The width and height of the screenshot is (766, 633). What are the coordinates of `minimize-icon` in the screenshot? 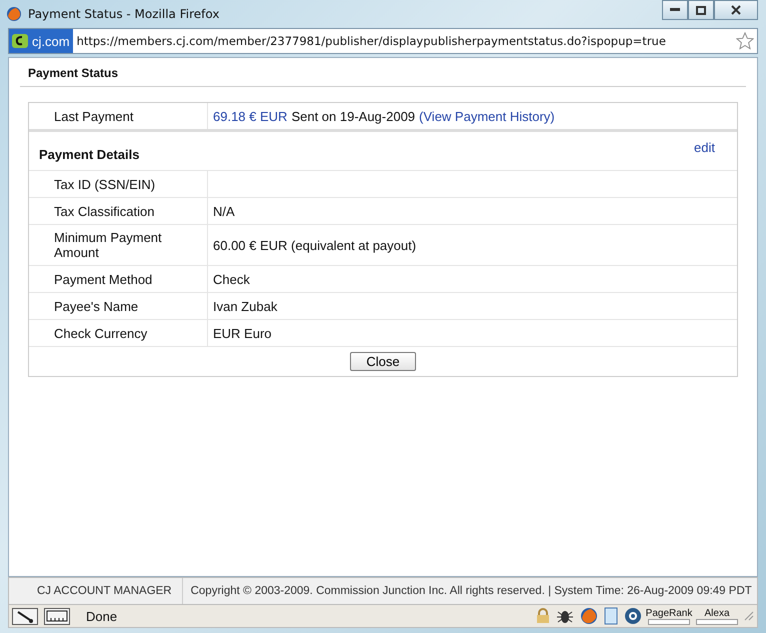 It's located at (675, 10).